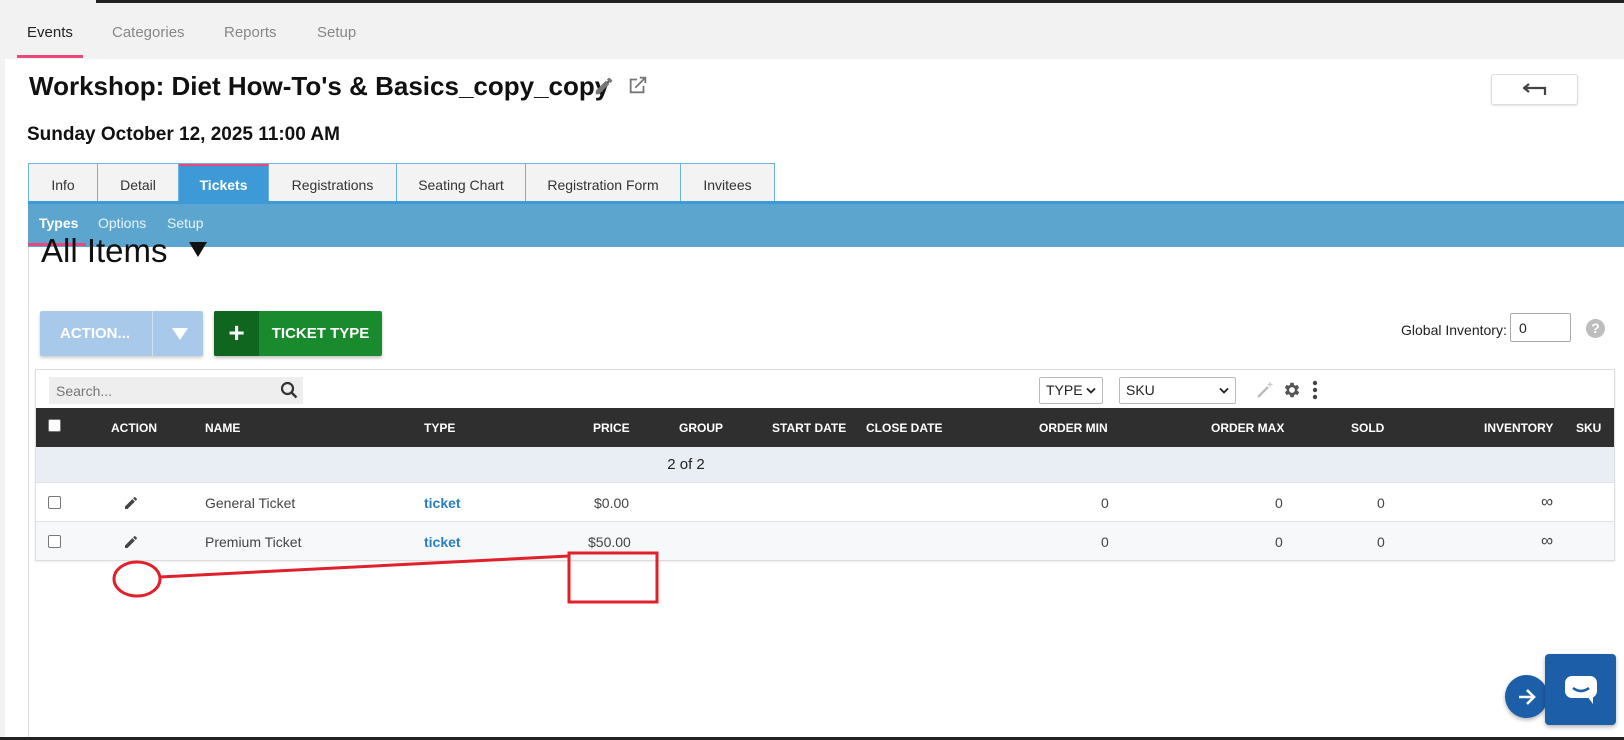 The height and width of the screenshot is (740, 1624). Describe the element at coordinates (826, 224) in the screenshot. I see `subtab-bar: Types Options Setup` at that location.